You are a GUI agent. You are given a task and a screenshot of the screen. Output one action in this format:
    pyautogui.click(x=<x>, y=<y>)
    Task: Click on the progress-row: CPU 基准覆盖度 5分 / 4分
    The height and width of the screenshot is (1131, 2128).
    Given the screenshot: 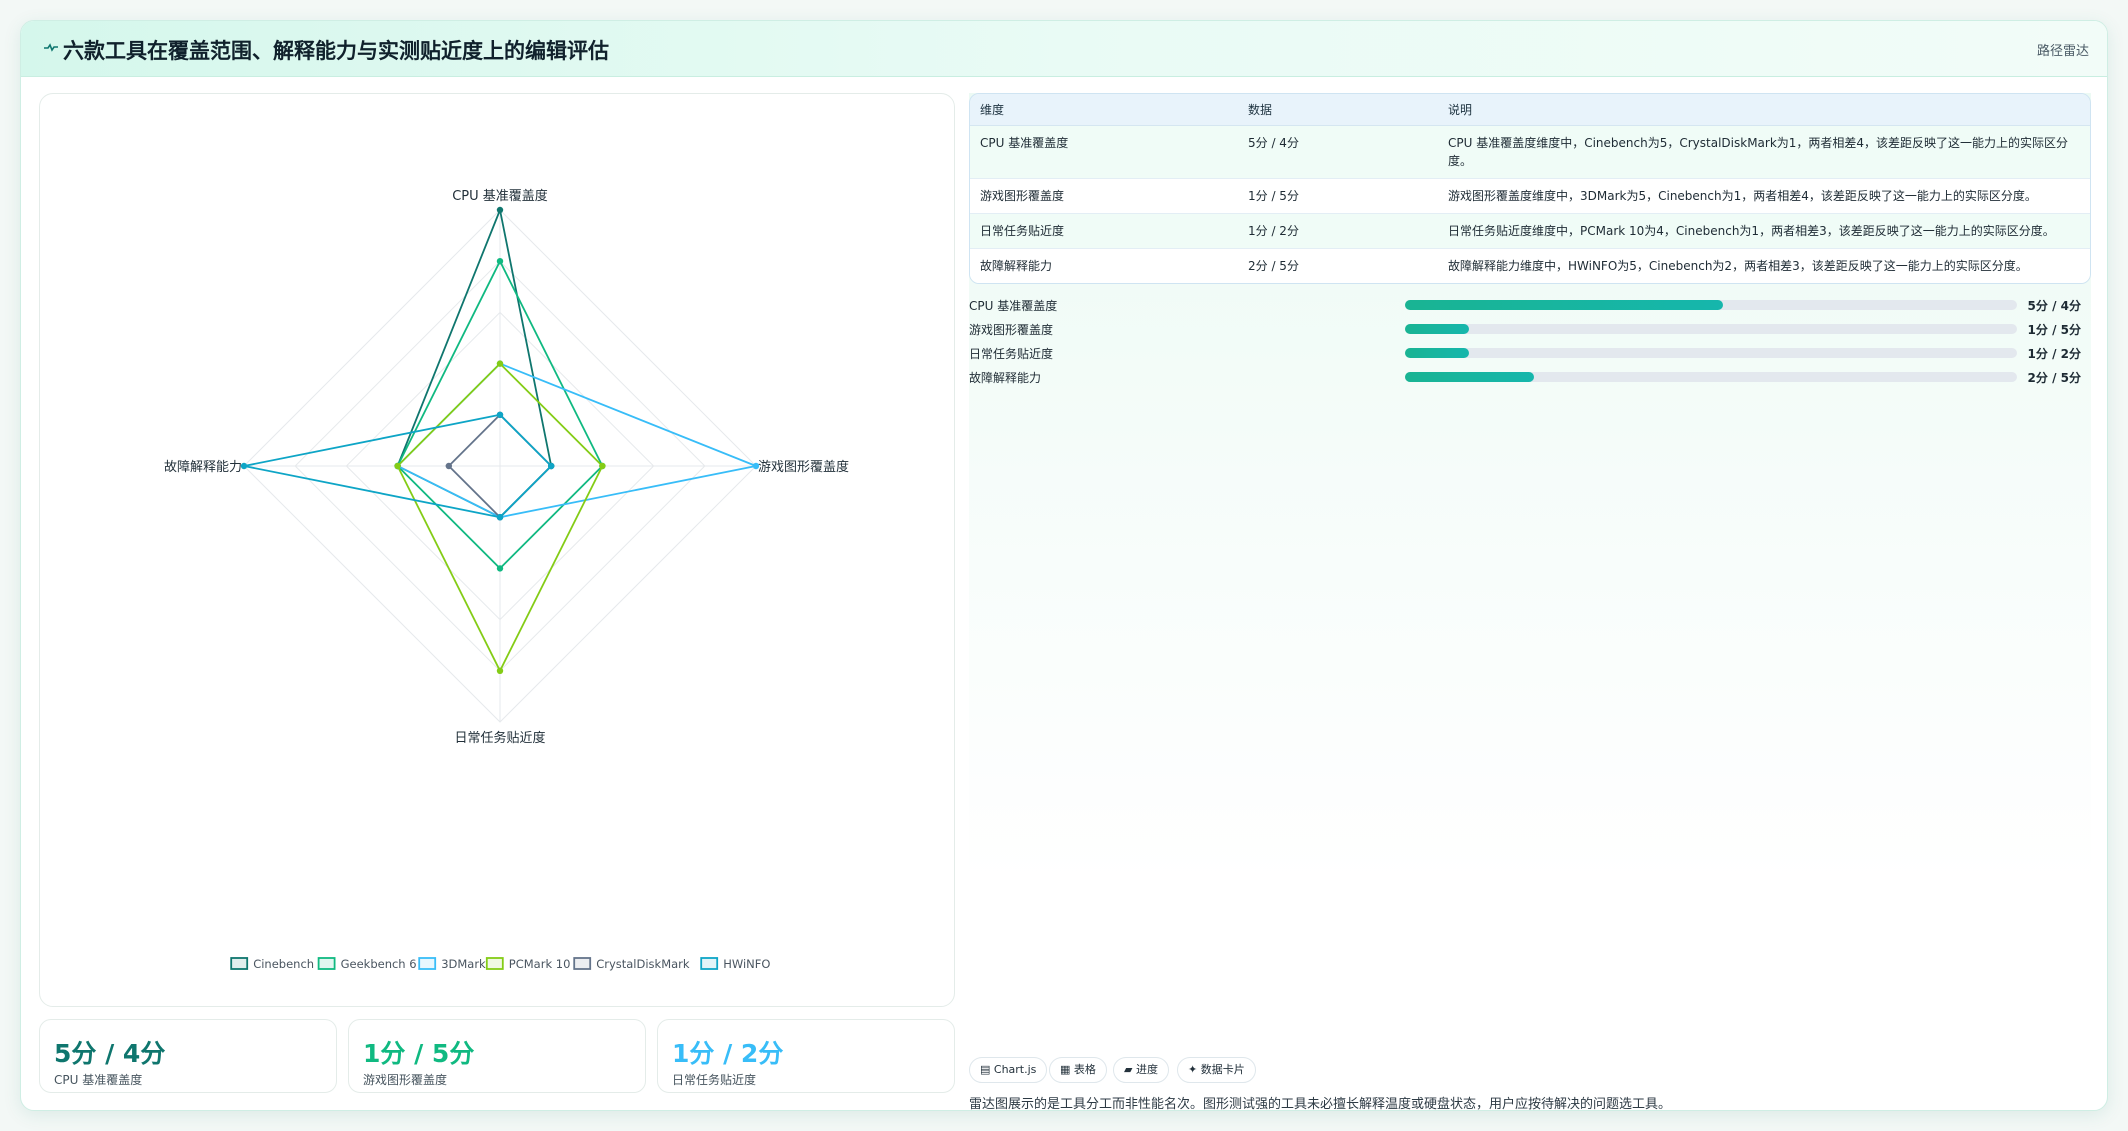 What is the action you would take?
    pyautogui.click(x=1530, y=305)
    